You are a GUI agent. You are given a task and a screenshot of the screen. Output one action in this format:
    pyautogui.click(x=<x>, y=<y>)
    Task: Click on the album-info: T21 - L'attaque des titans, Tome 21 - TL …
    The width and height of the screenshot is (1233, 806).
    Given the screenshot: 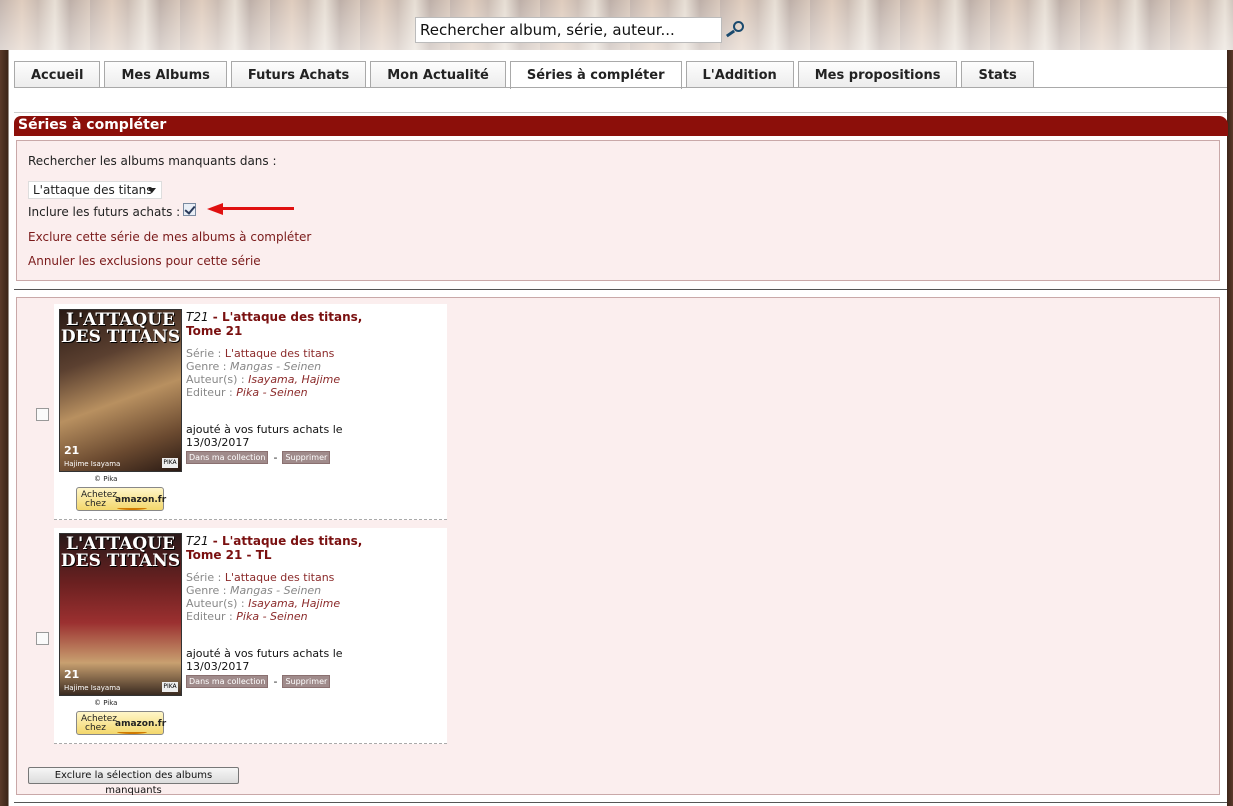 What is the action you would take?
    pyautogui.click(x=311, y=611)
    